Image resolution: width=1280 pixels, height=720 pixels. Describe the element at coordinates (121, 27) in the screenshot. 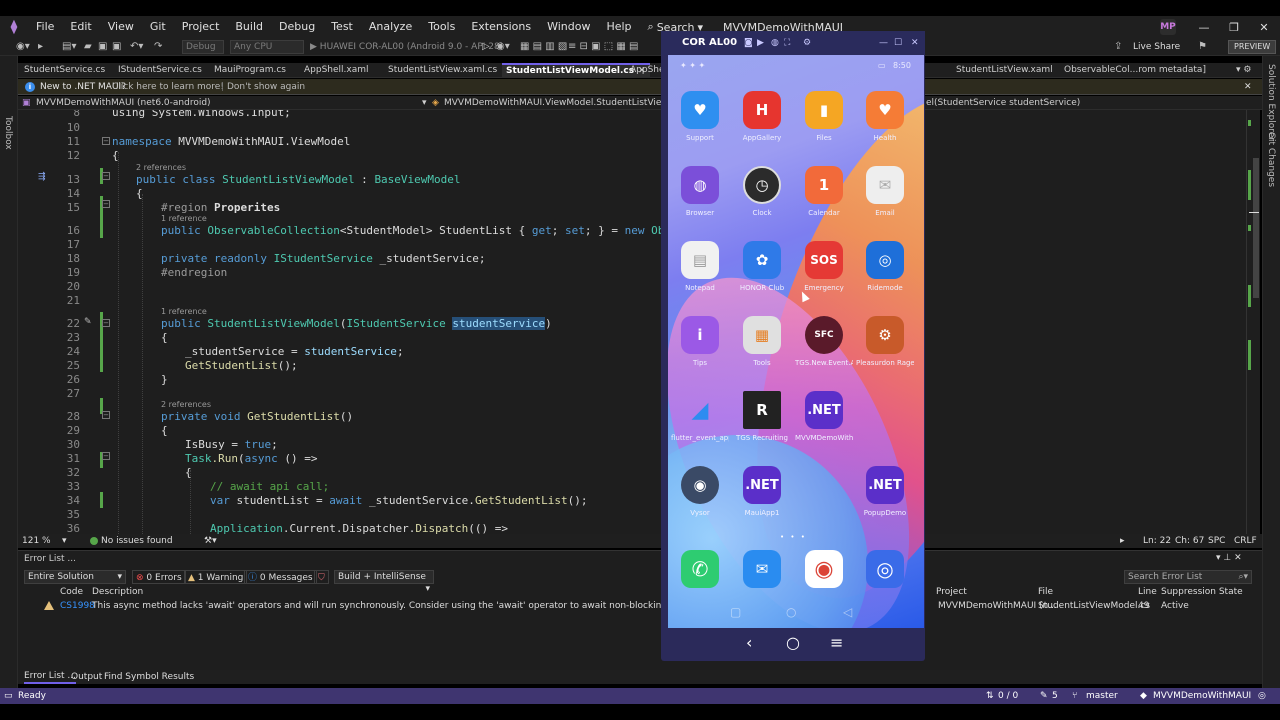

I see `menu-view: View` at that location.